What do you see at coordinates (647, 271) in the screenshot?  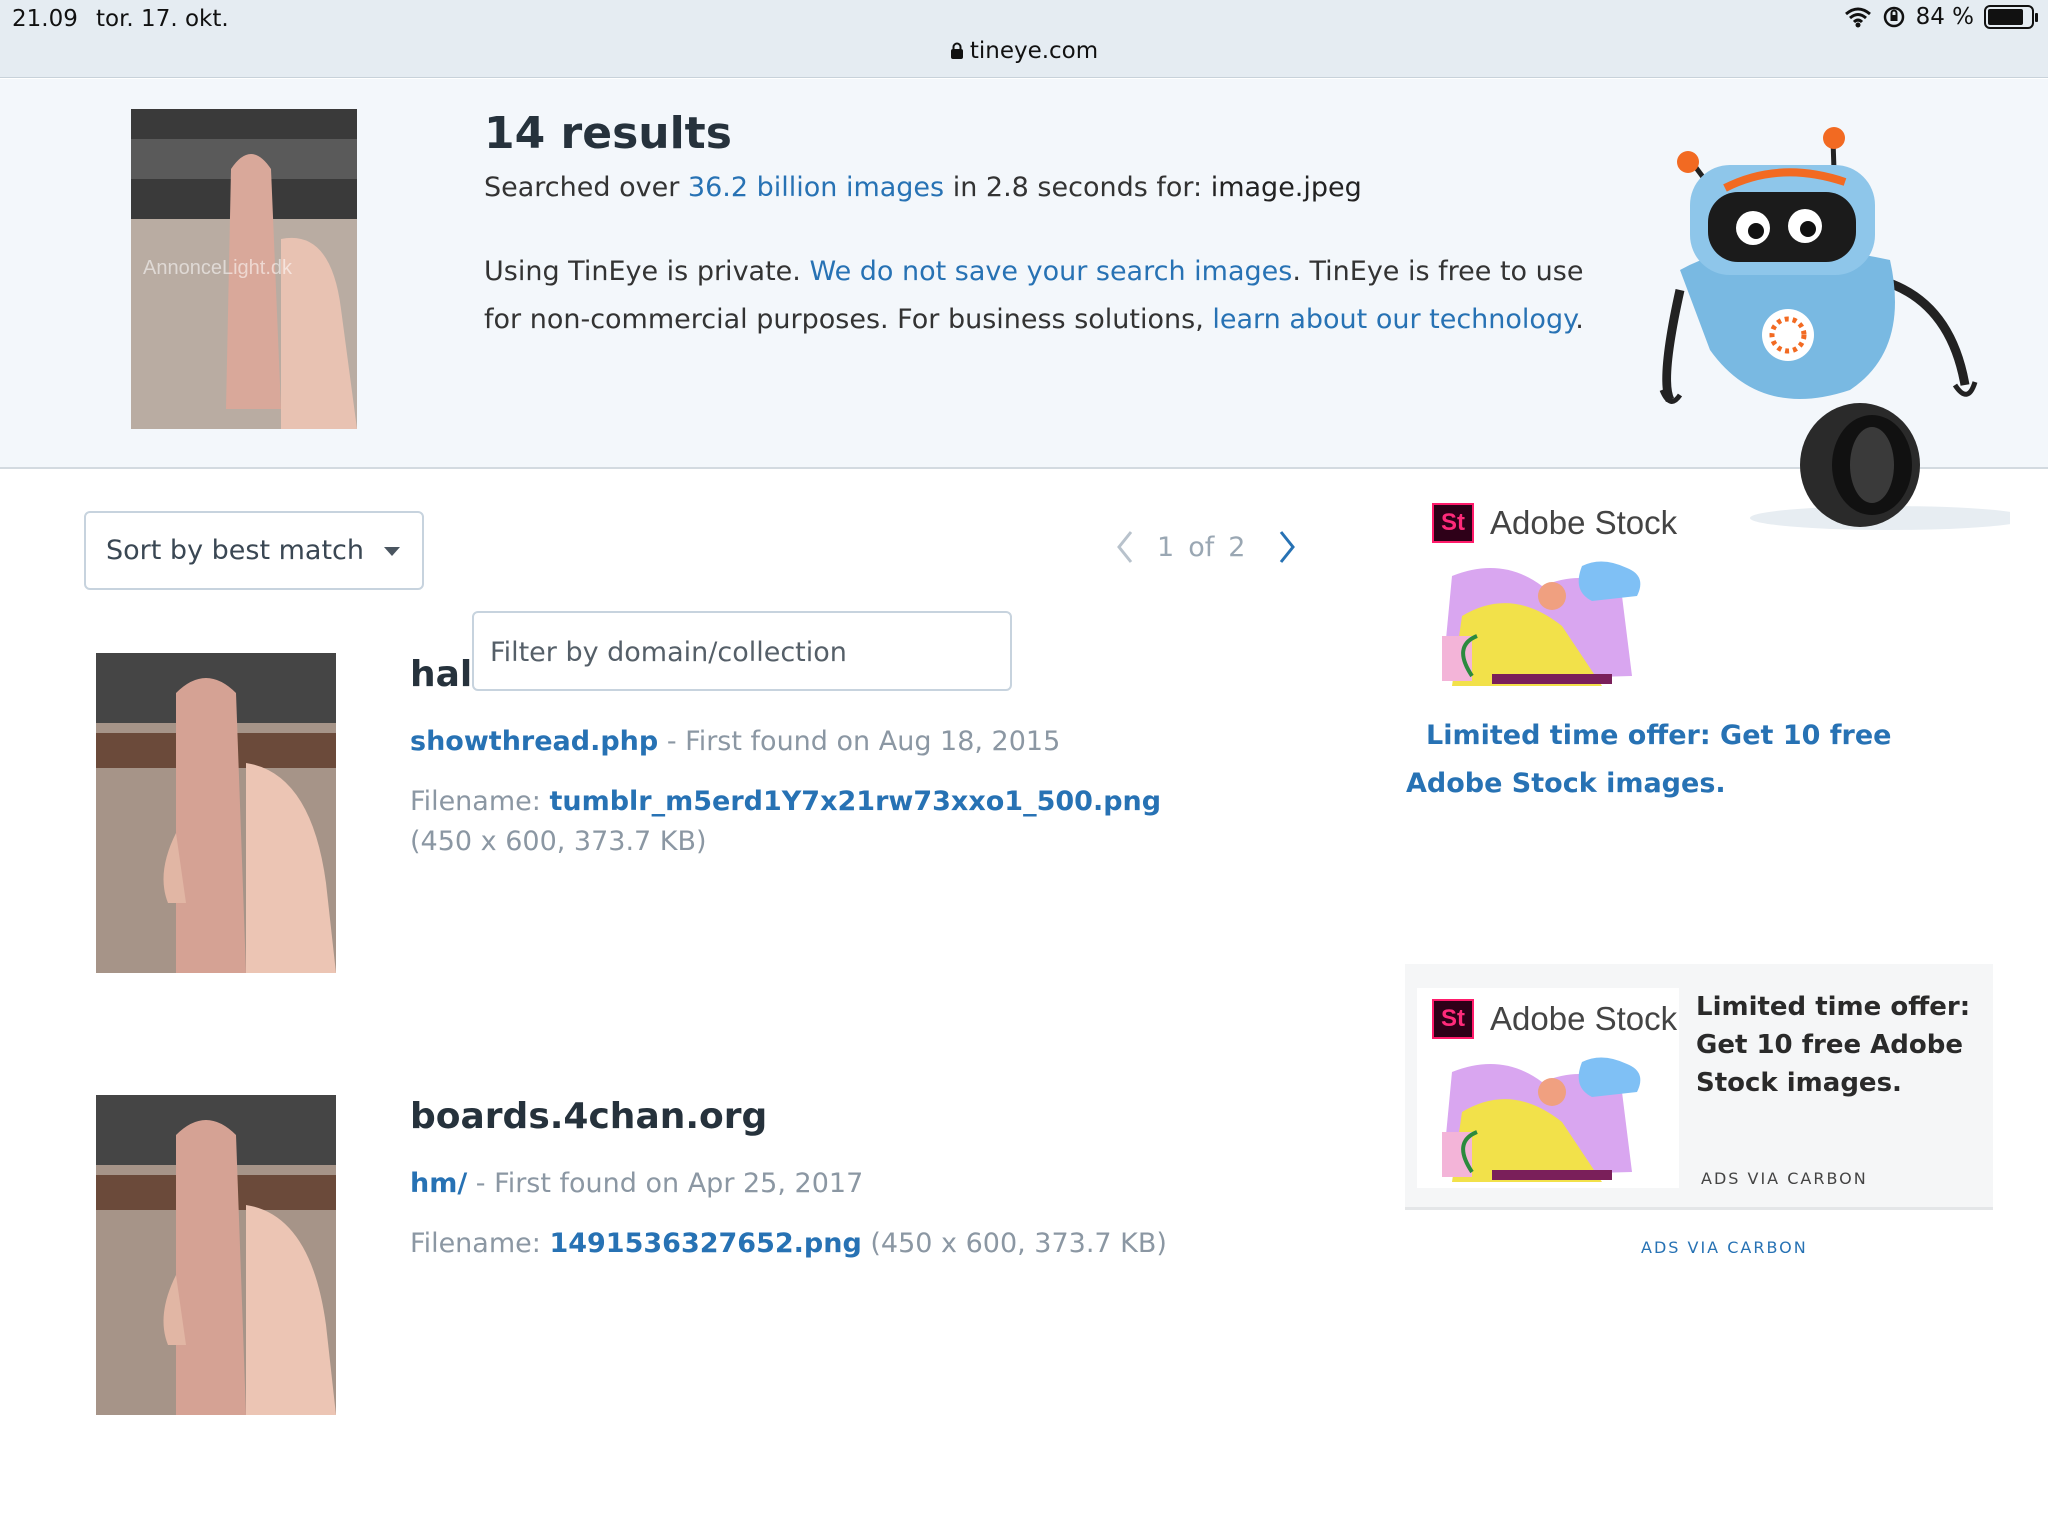 I see `privacy-prefix: Using TinEye is private.` at bounding box center [647, 271].